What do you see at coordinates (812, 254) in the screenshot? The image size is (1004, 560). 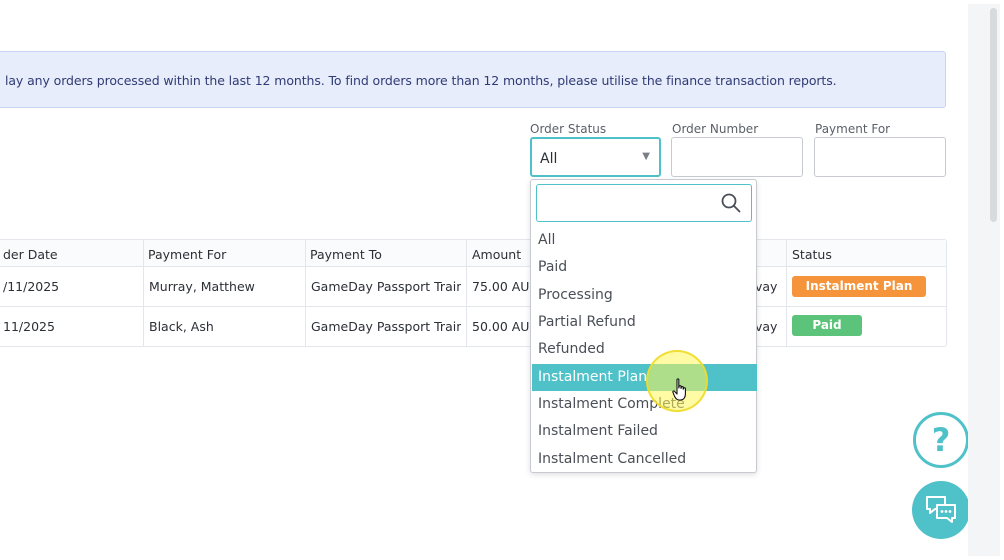 I see `column-header-status: Status` at bounding box center [812, 254].